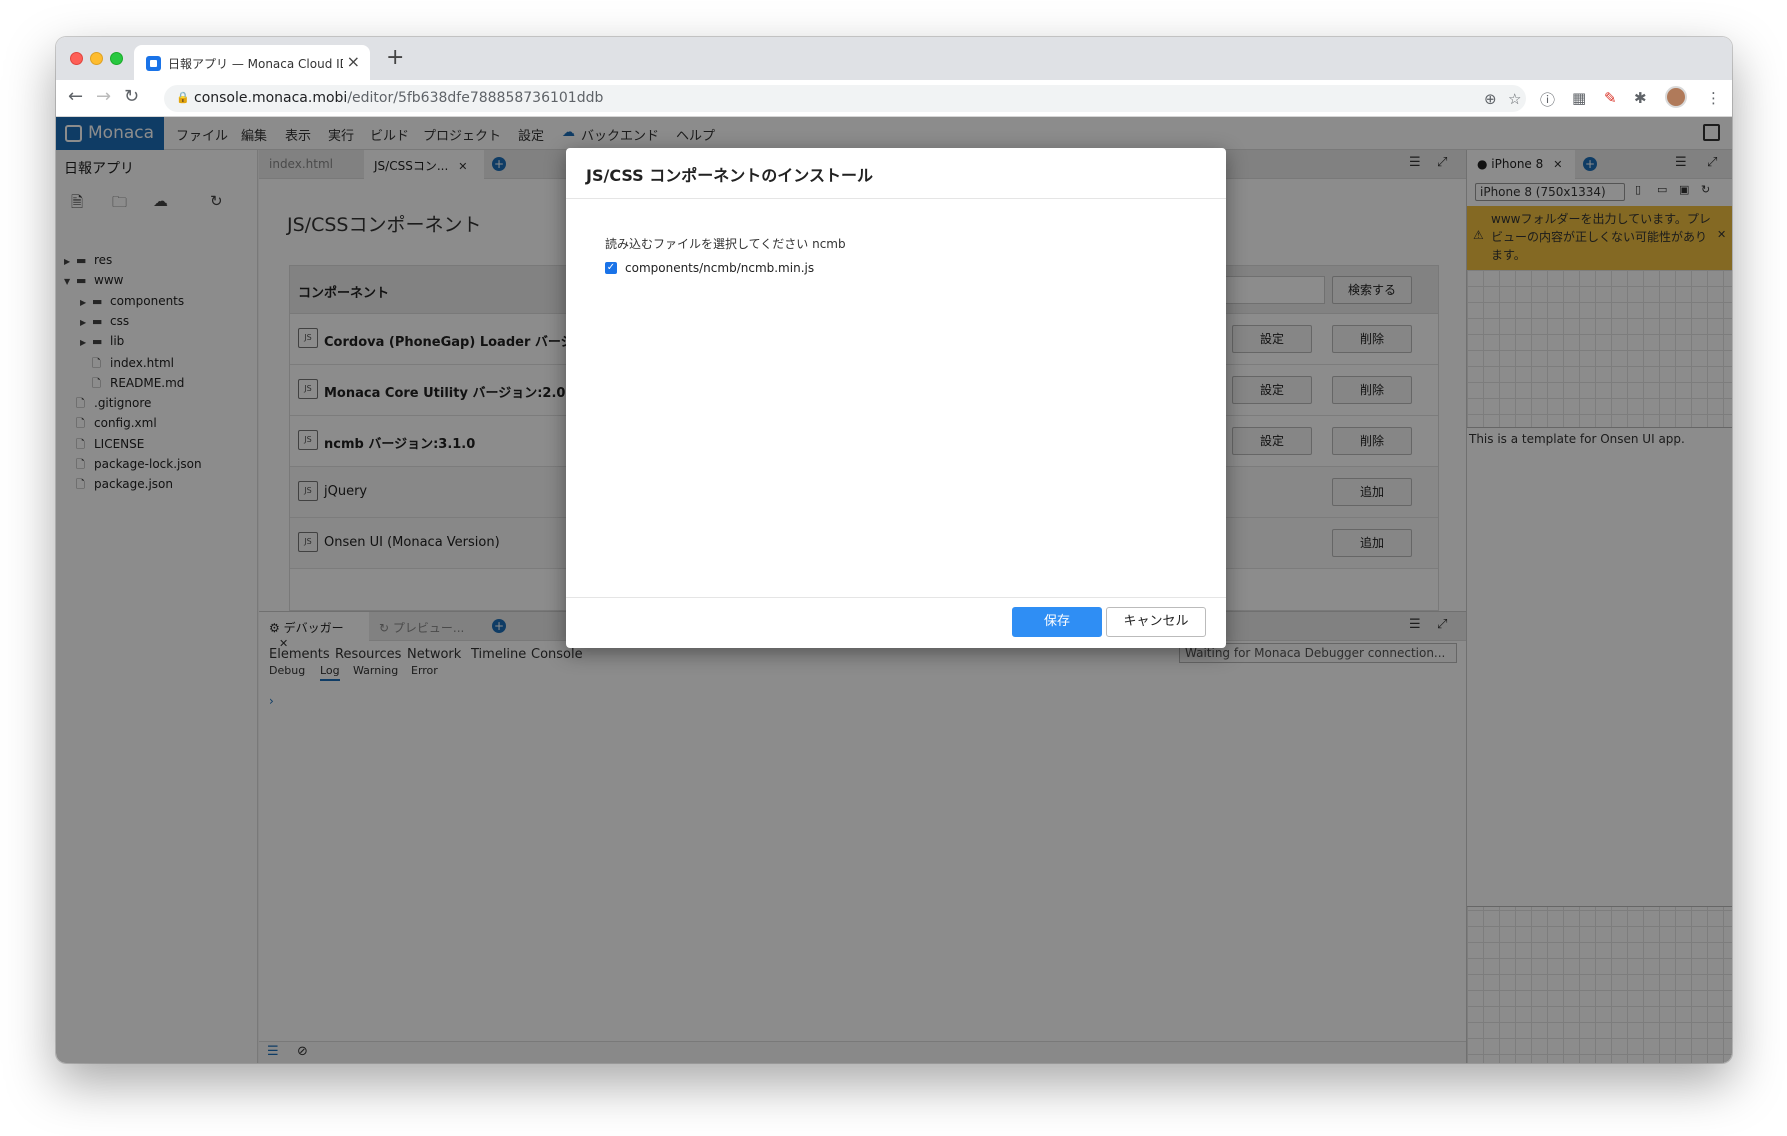 Image resolution: width=1787 pixels, height=1136 pixels. What do you see at coordinates (896, 622) in the screenshot?
I see `dialog-footer: 保存 キャンセル` at bounding box center [896, 622].